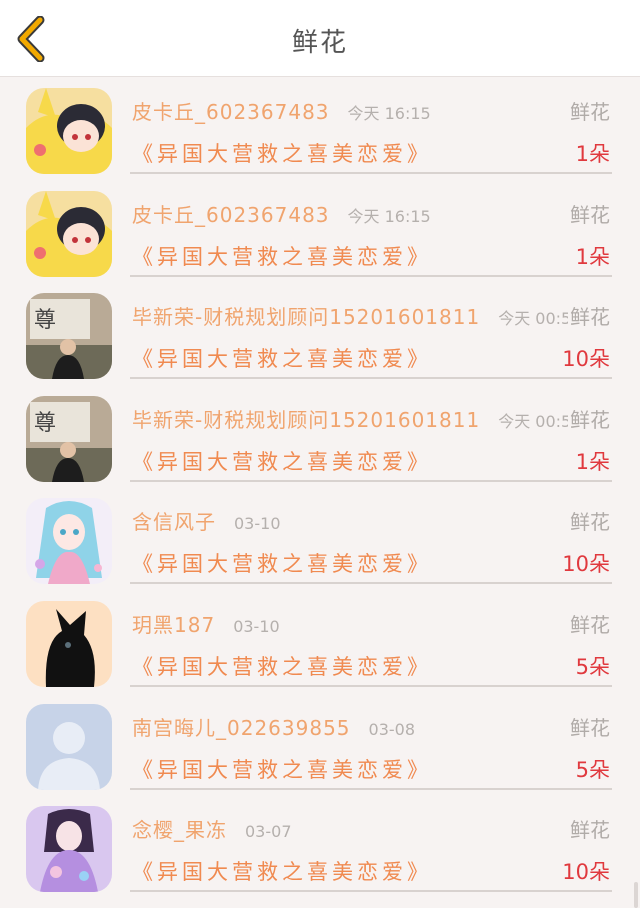 This screenshot has height=908, width=640. What do you see at coordinates (320, 745) in the screenshot?
I see `list-item: 南宫晦儿_022639855 03-08 鲜花 《异国大营救之喜美恋爱》 5朵` at bounding box center [320, 745].